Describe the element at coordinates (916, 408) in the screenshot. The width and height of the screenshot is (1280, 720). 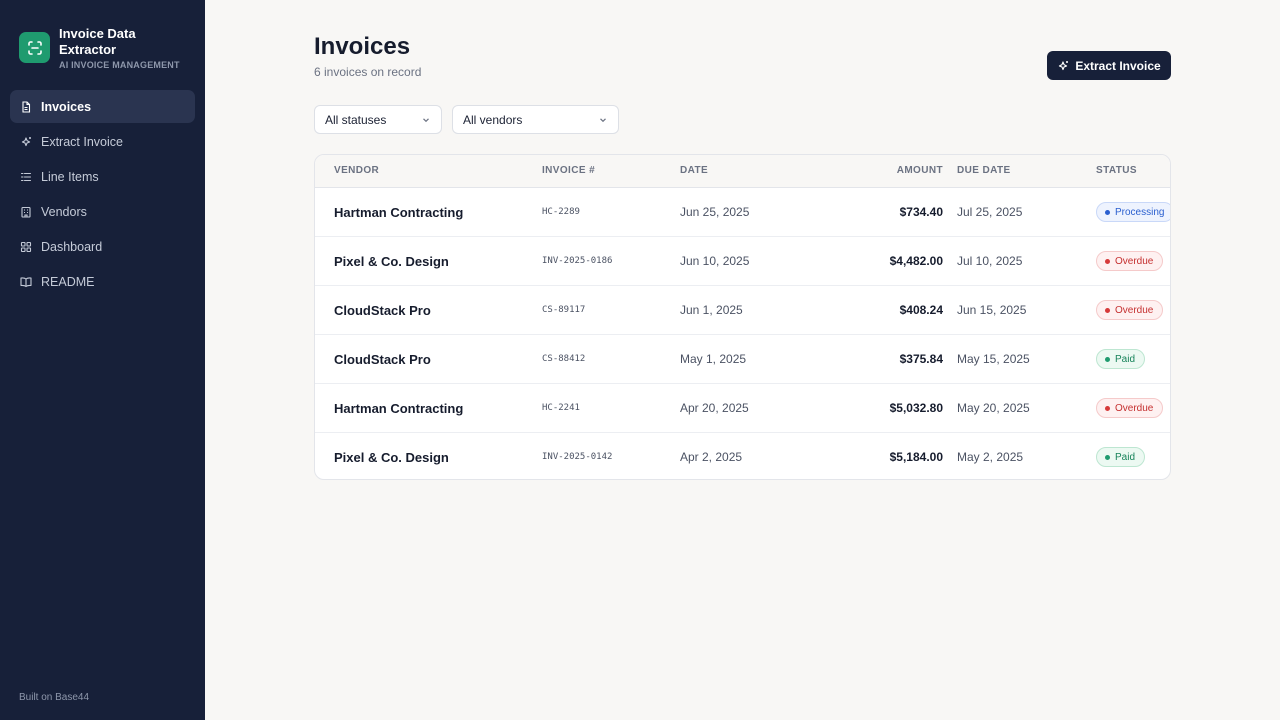
I see `amount-cell: $5,032.80` at that location.